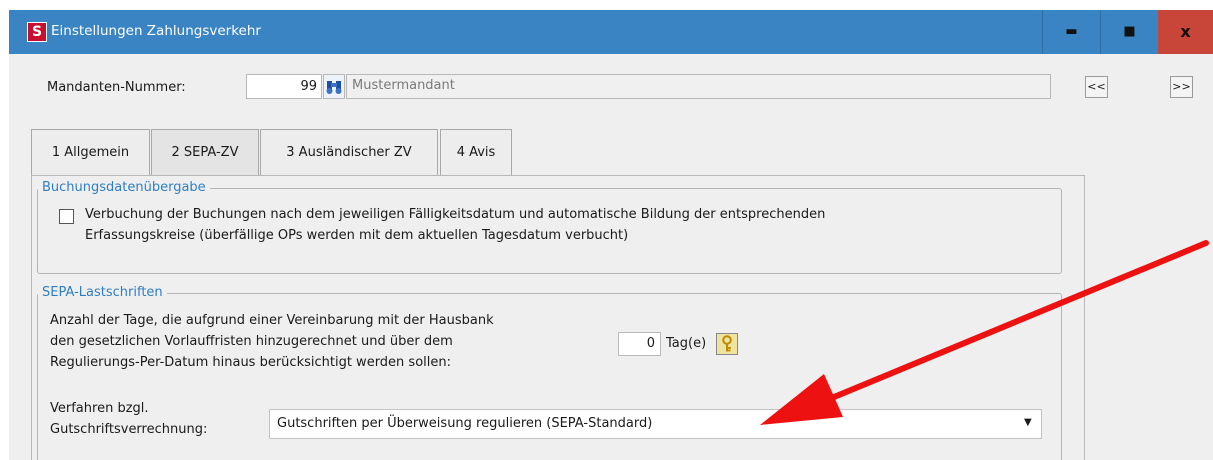  What do you see at coordinates (205, 152) in the screenshot?
I see `tab-sepa-zv: 2 SEPA-ZV` at bounding box center [205, 152].